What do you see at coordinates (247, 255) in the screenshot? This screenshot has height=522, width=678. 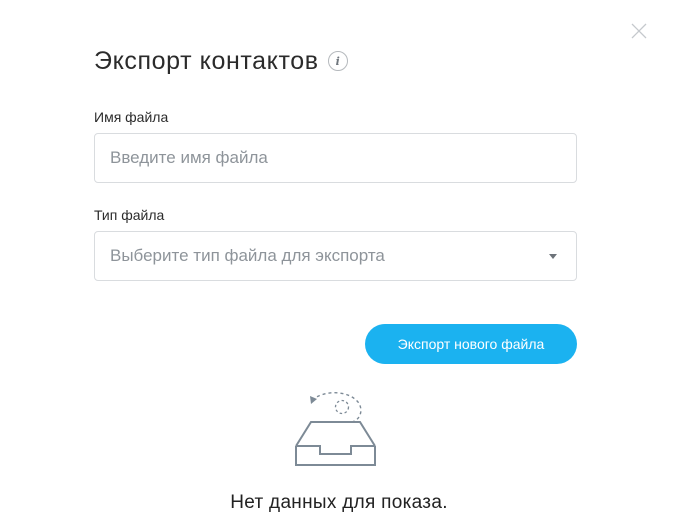 I see `file-type-placeholder: Выберите тип файла для экспорта` at bounding box center [247, 255].